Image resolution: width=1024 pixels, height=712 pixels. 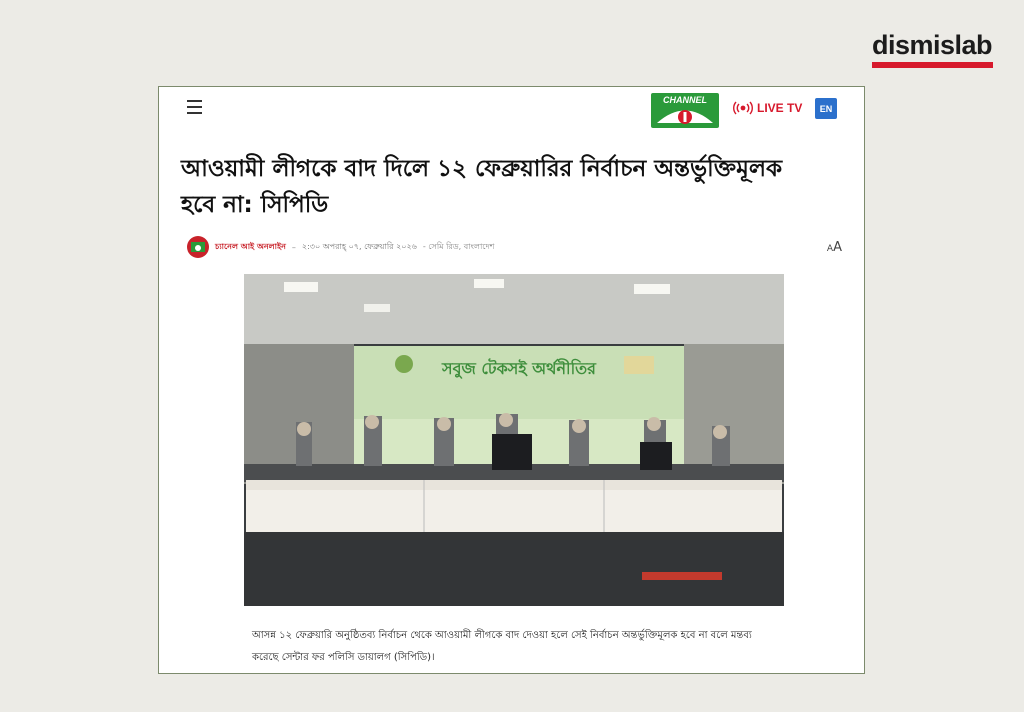 I want to click on font-size-toggle: AA, so click(x=834, y=247).